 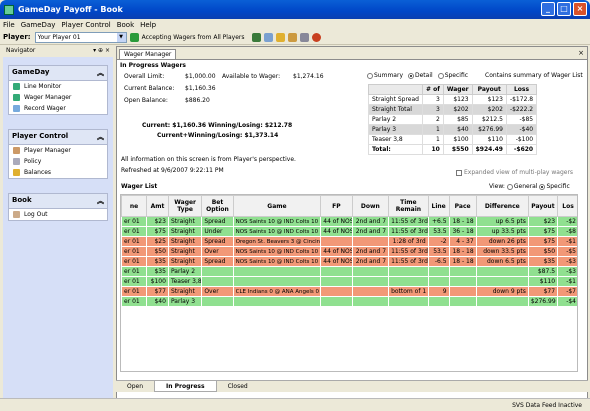 I want to click on radio-summary: Summary, so click(x=385, y=75).